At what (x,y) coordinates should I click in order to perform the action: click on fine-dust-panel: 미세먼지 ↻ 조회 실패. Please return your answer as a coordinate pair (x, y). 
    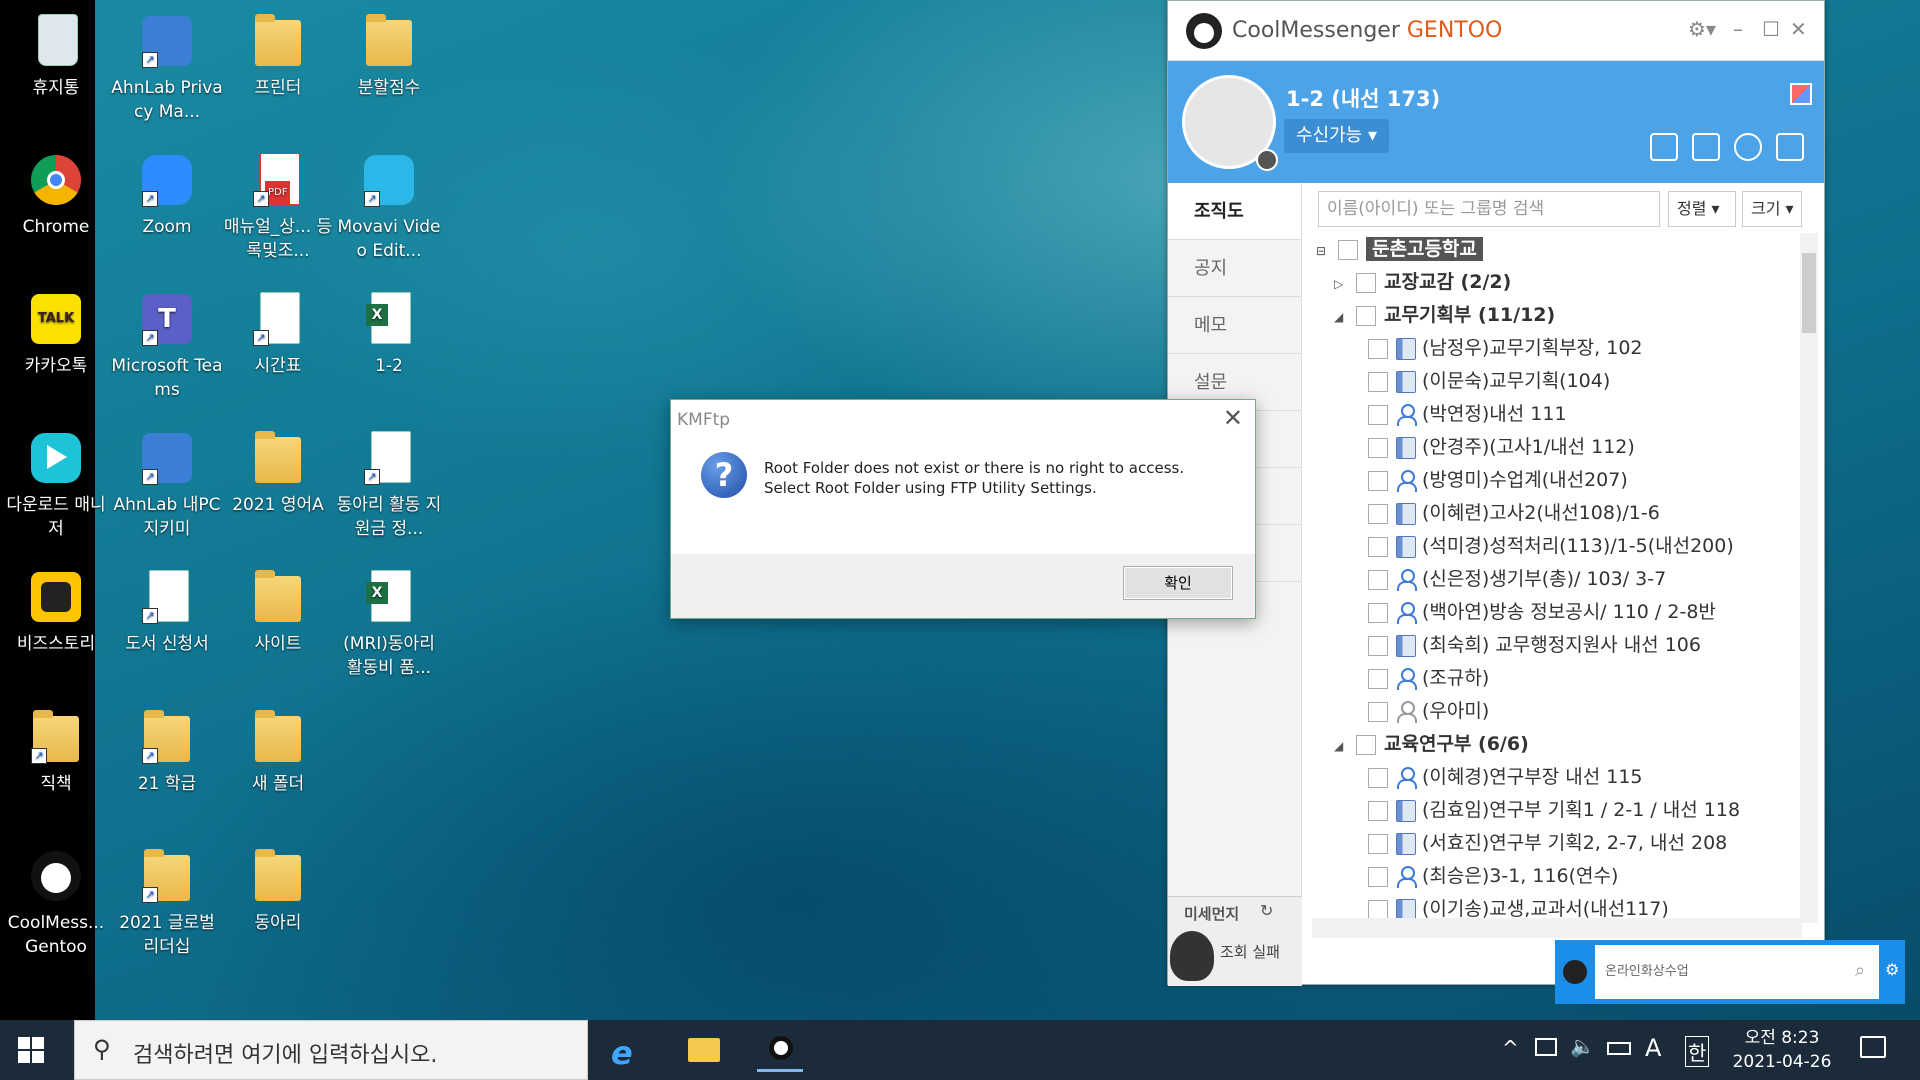
    Looking at the image, I should click on (1235, 941).